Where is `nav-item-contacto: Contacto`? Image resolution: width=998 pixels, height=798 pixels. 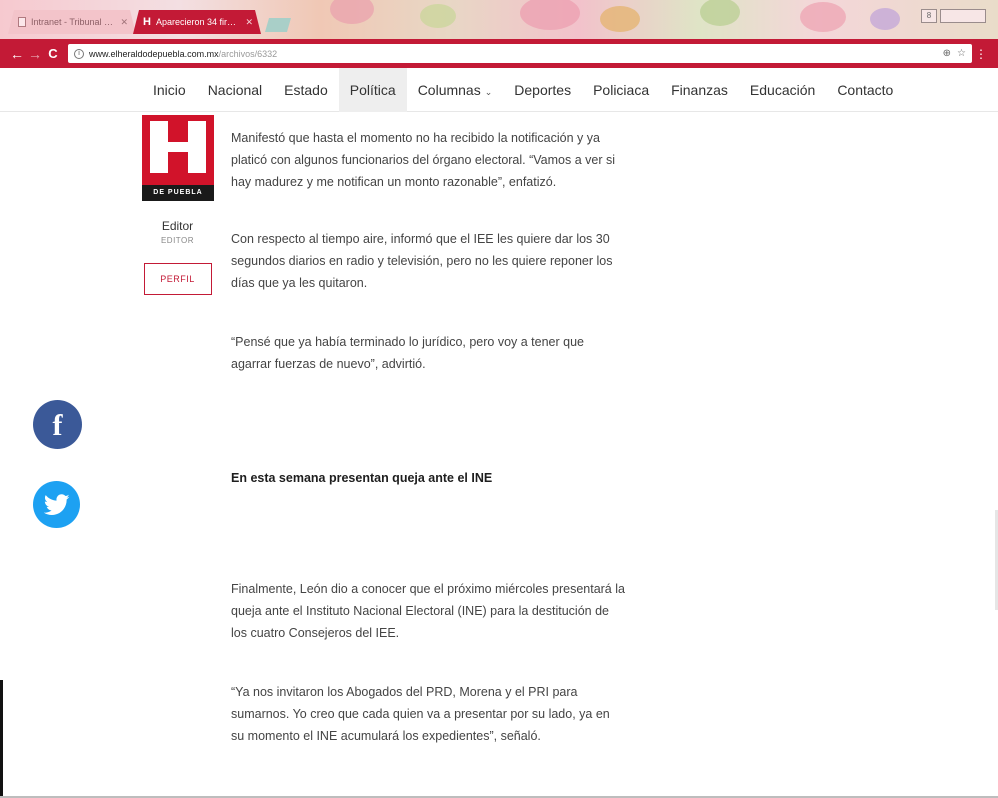
nav-item-contacto: Contacto is located at coordinates (865, 90).